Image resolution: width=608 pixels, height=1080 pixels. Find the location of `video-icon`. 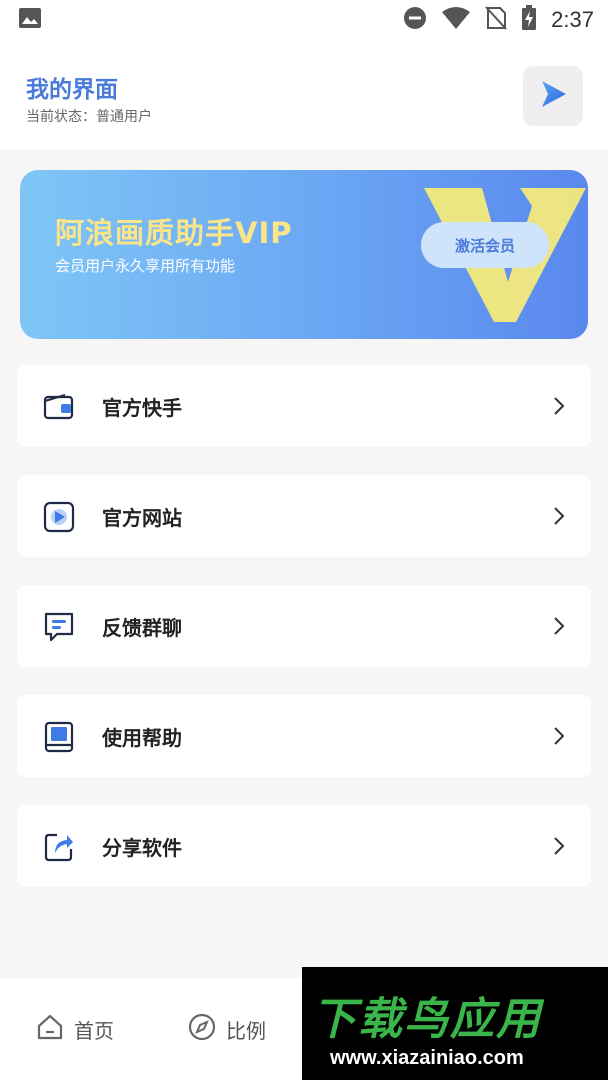

video-icon is located at coordinates (59, 517).